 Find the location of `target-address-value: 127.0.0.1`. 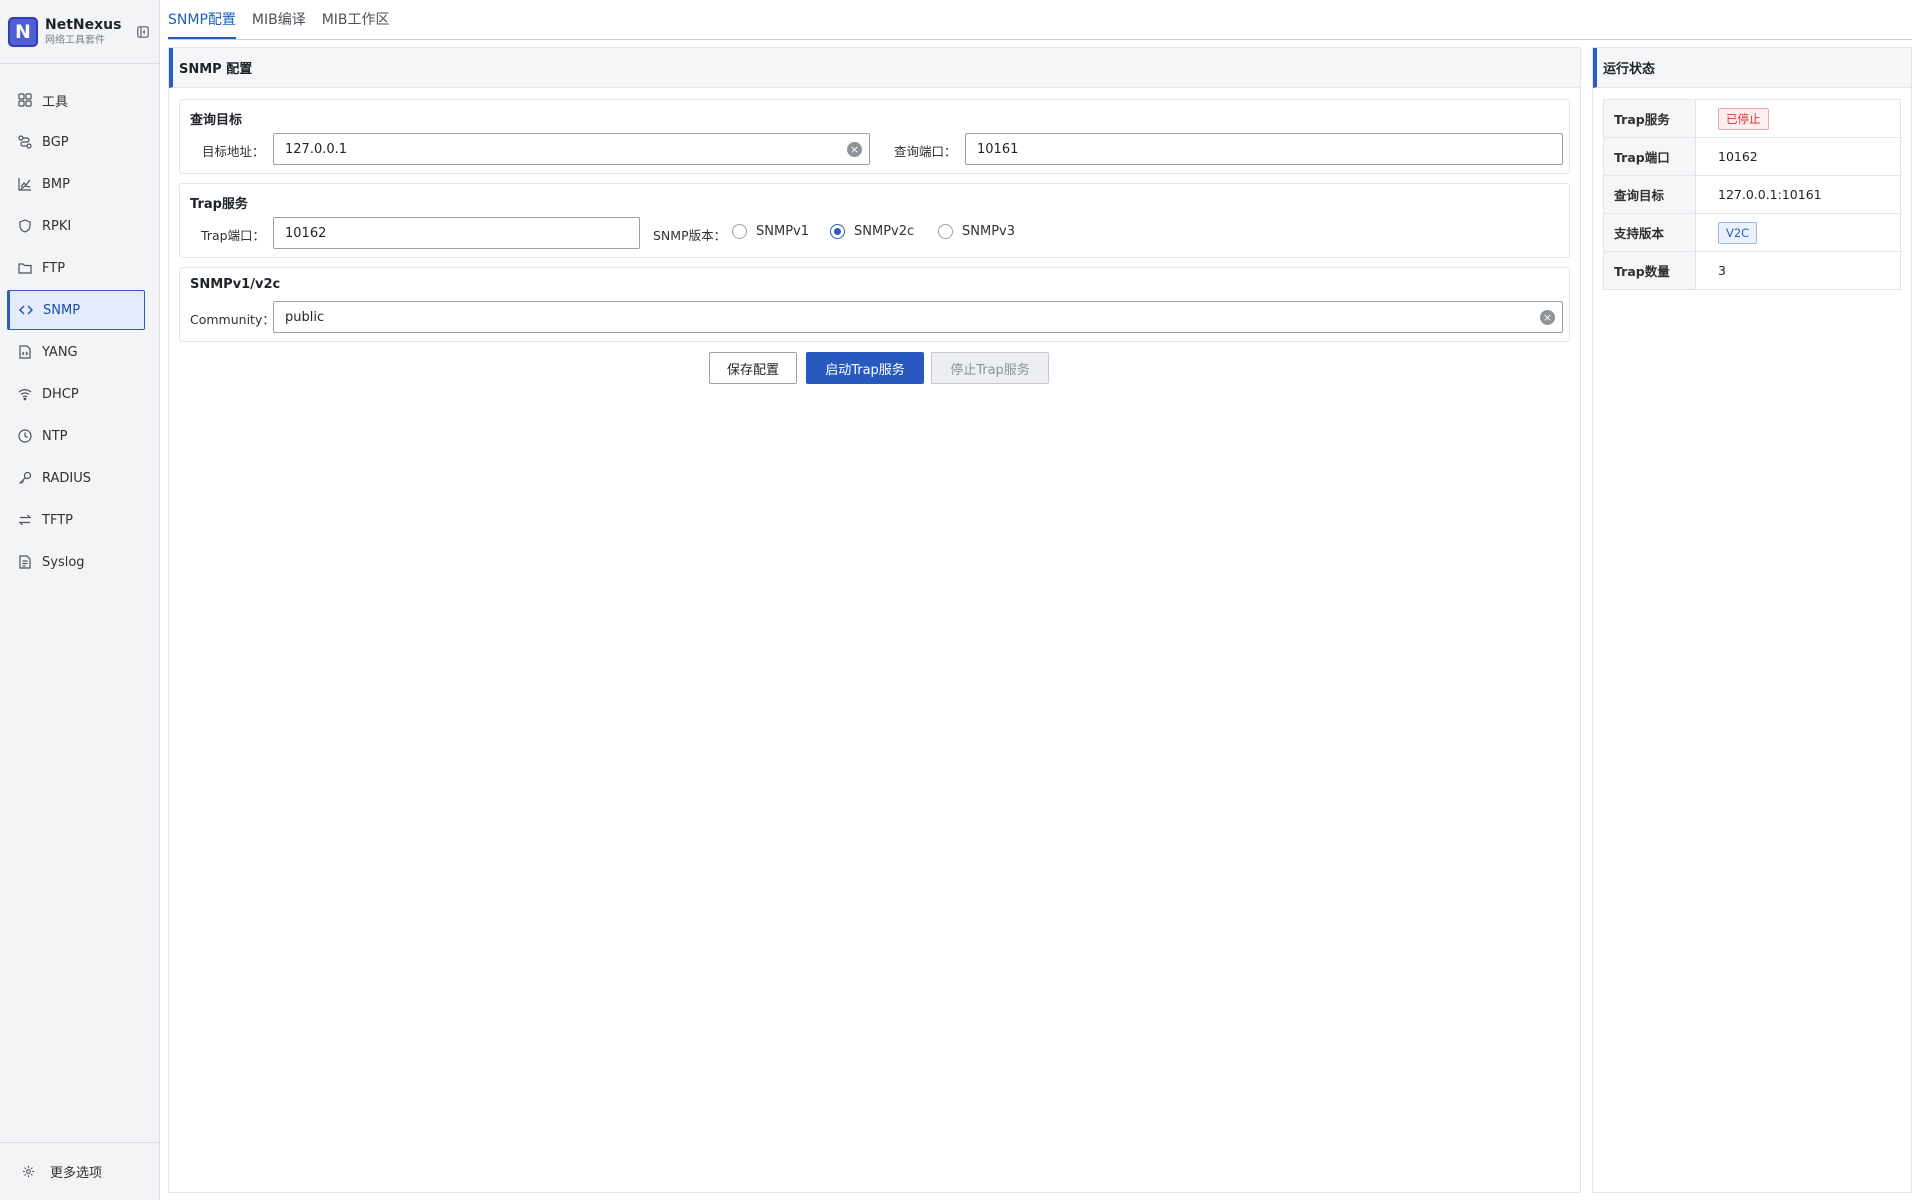

target-address-value: 127.0.0.1 is located at coordinates (316, 149).